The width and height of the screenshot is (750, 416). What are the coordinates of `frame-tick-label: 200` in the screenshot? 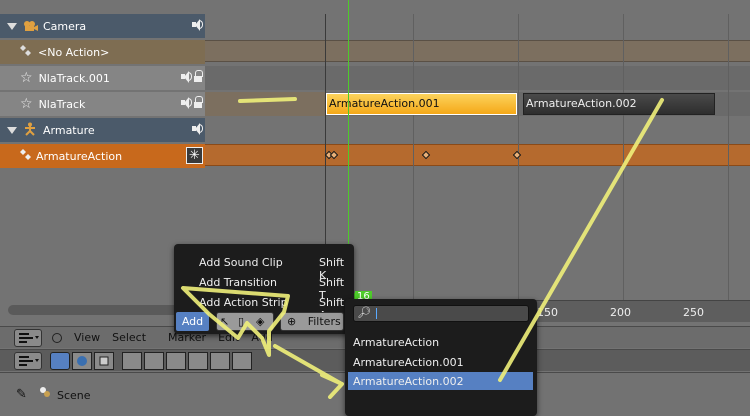 It's located at (620, 312).